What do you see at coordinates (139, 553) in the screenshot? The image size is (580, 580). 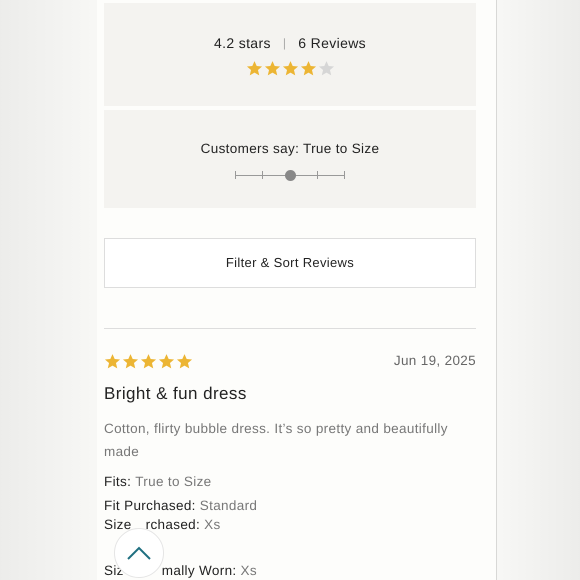 I see `chevron-up-icon` at bounding box center [139, 553].